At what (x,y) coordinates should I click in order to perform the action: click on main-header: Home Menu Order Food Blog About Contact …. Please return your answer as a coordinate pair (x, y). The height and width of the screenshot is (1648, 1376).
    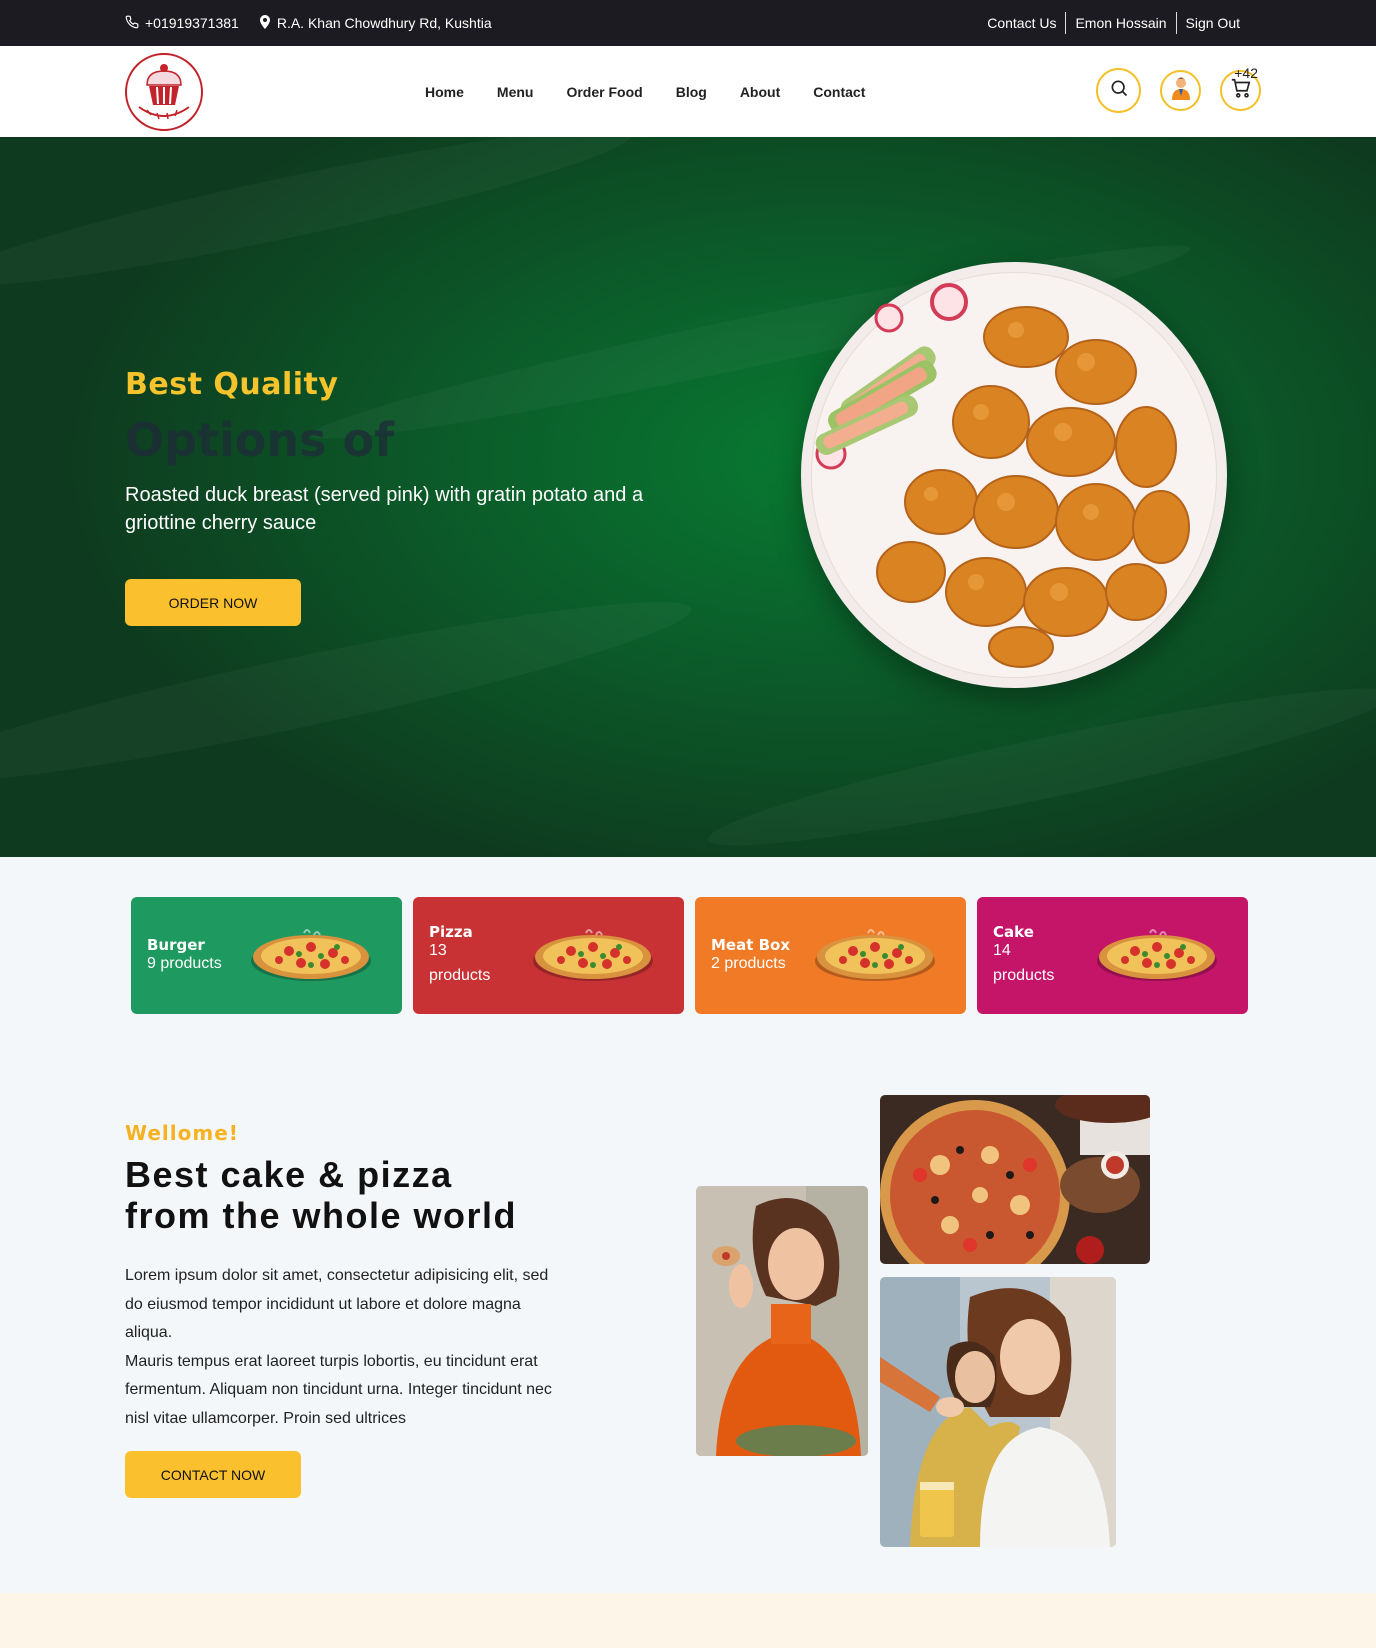
    Looking at the image, I should click on (688, 91).